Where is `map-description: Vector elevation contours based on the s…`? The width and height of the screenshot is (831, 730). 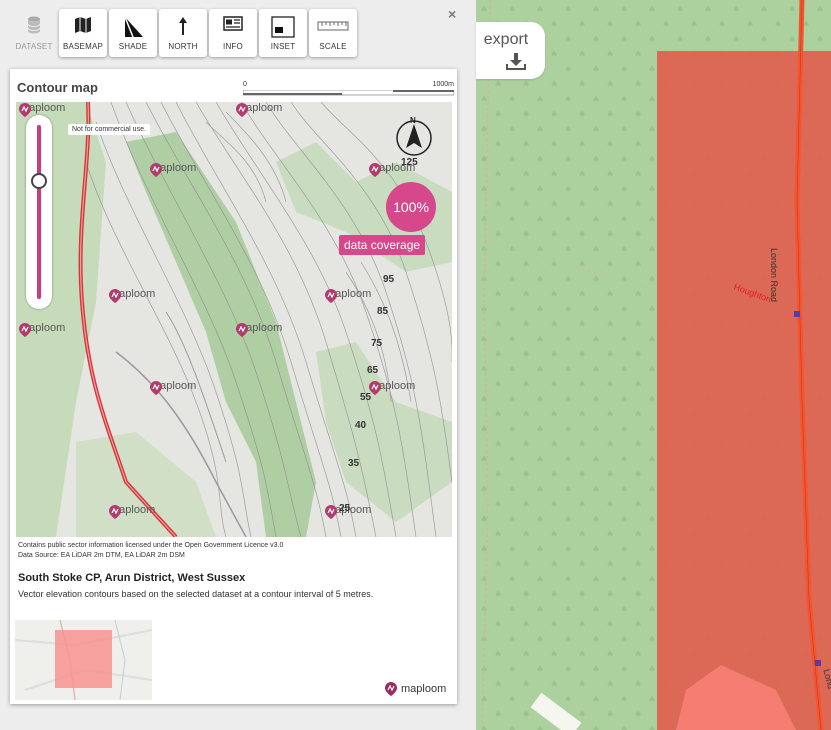 map-description: Vector elevation contours based on the s… is located at coordinates (196, 594).